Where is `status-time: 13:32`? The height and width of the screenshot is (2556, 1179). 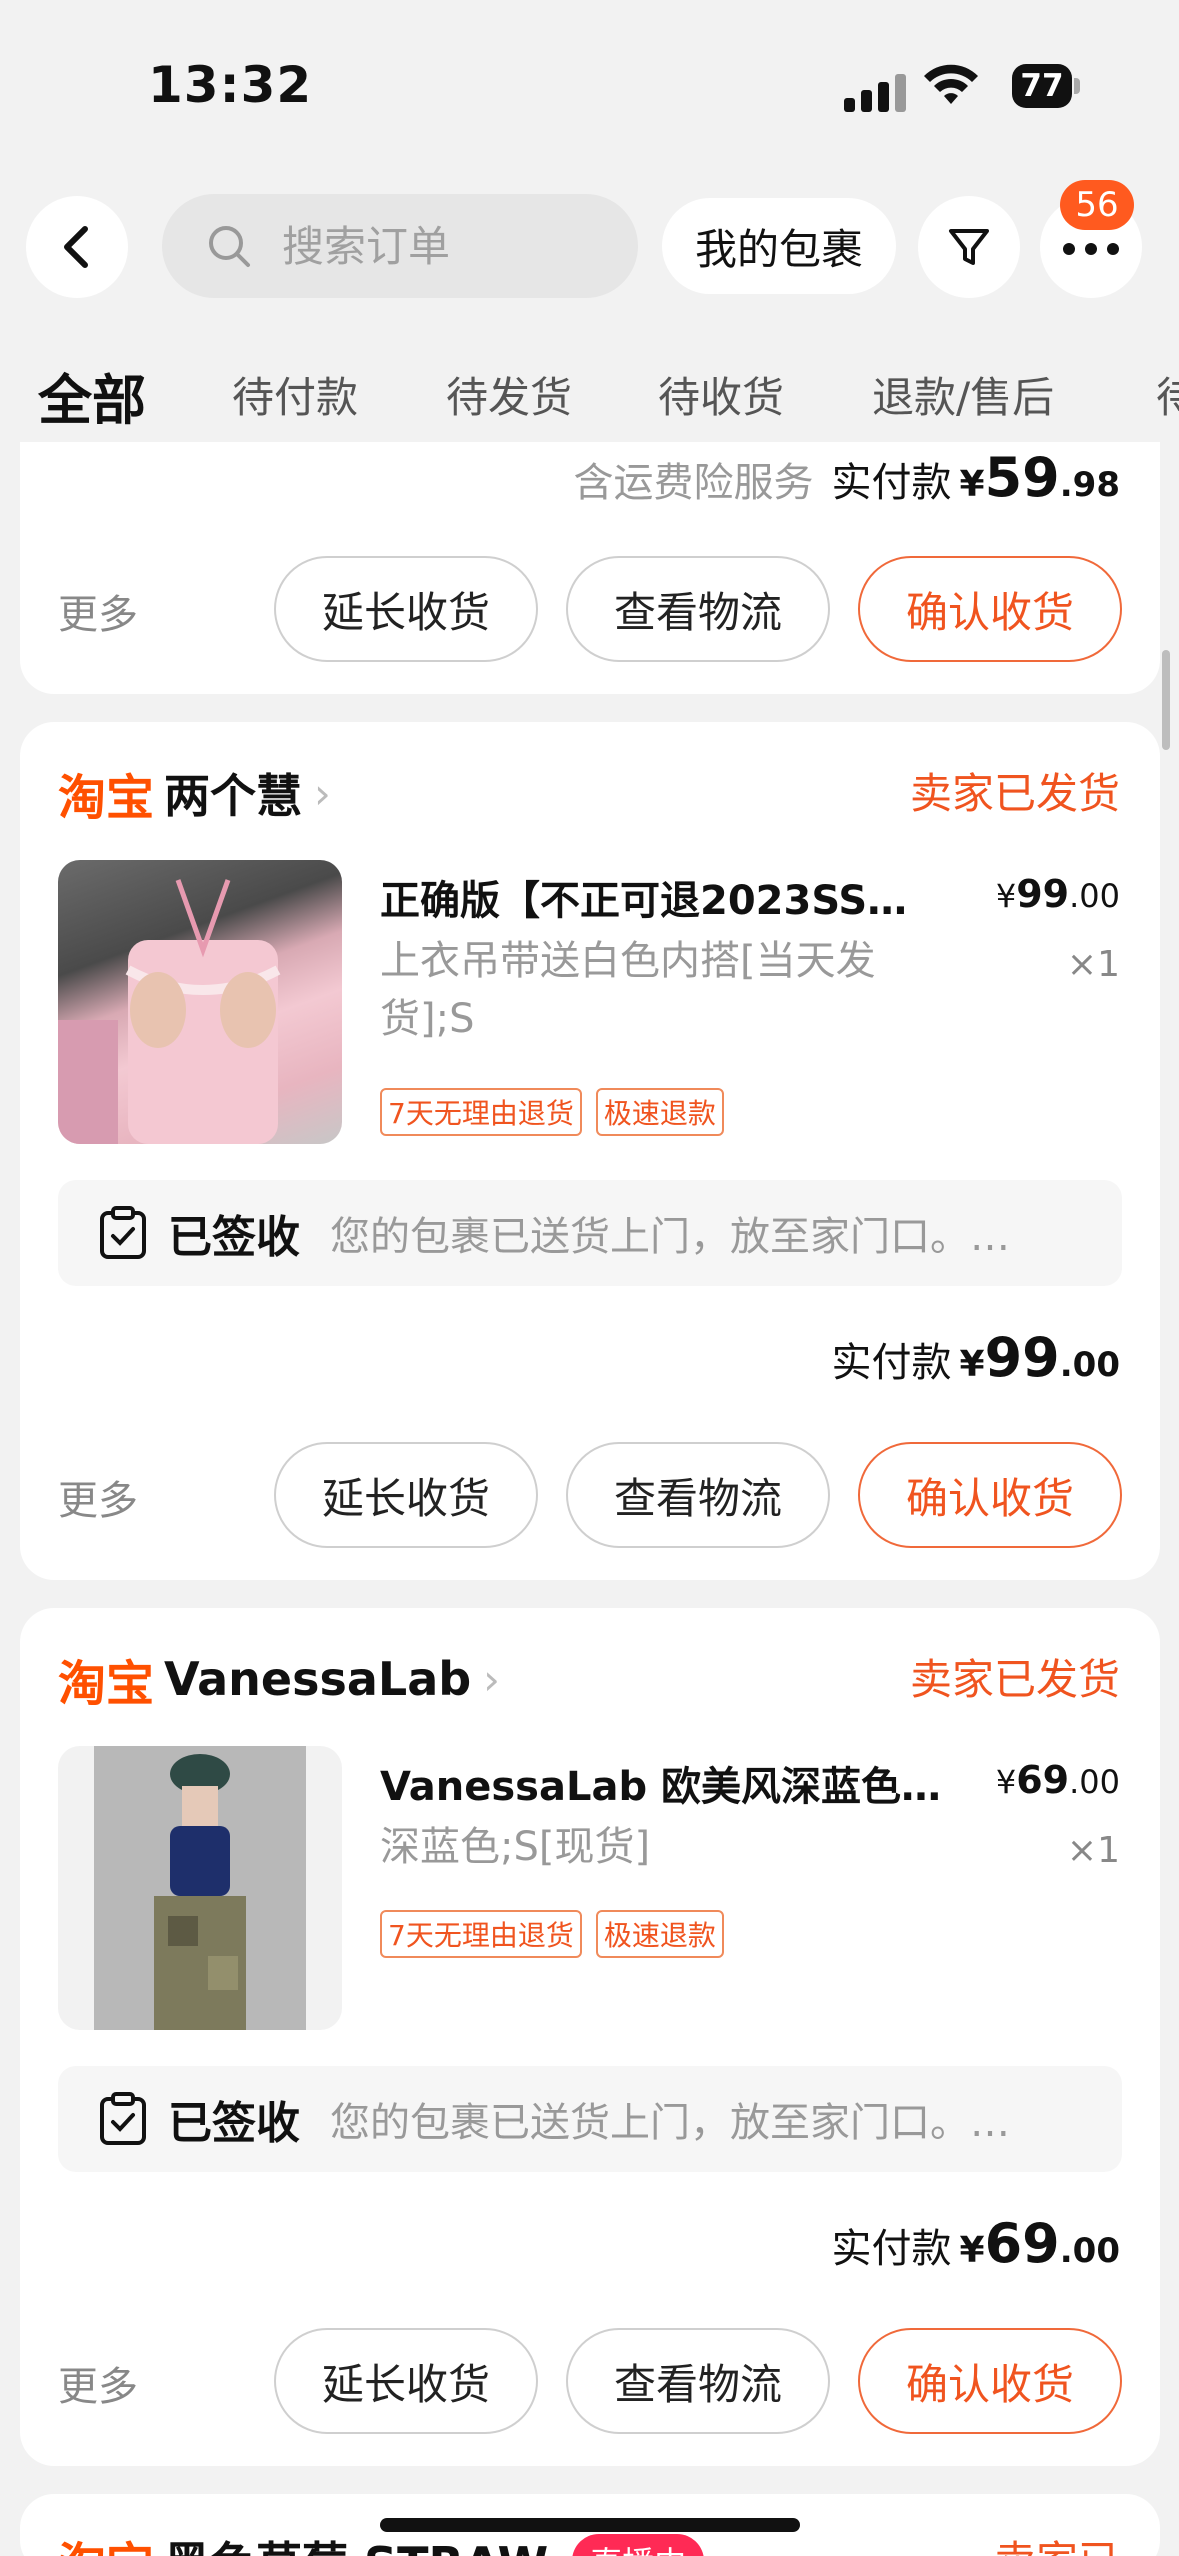 status-time: 13:32 is located at coordinates (230, 85).